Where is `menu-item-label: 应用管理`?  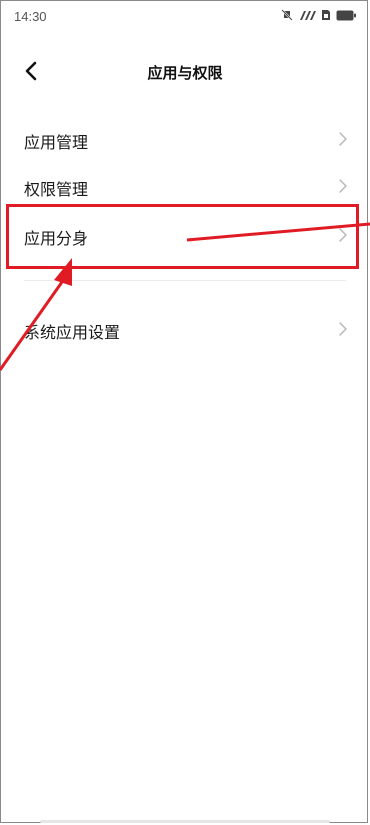 menu-item-label: 应用管理 is located at coordinates (56, 142).